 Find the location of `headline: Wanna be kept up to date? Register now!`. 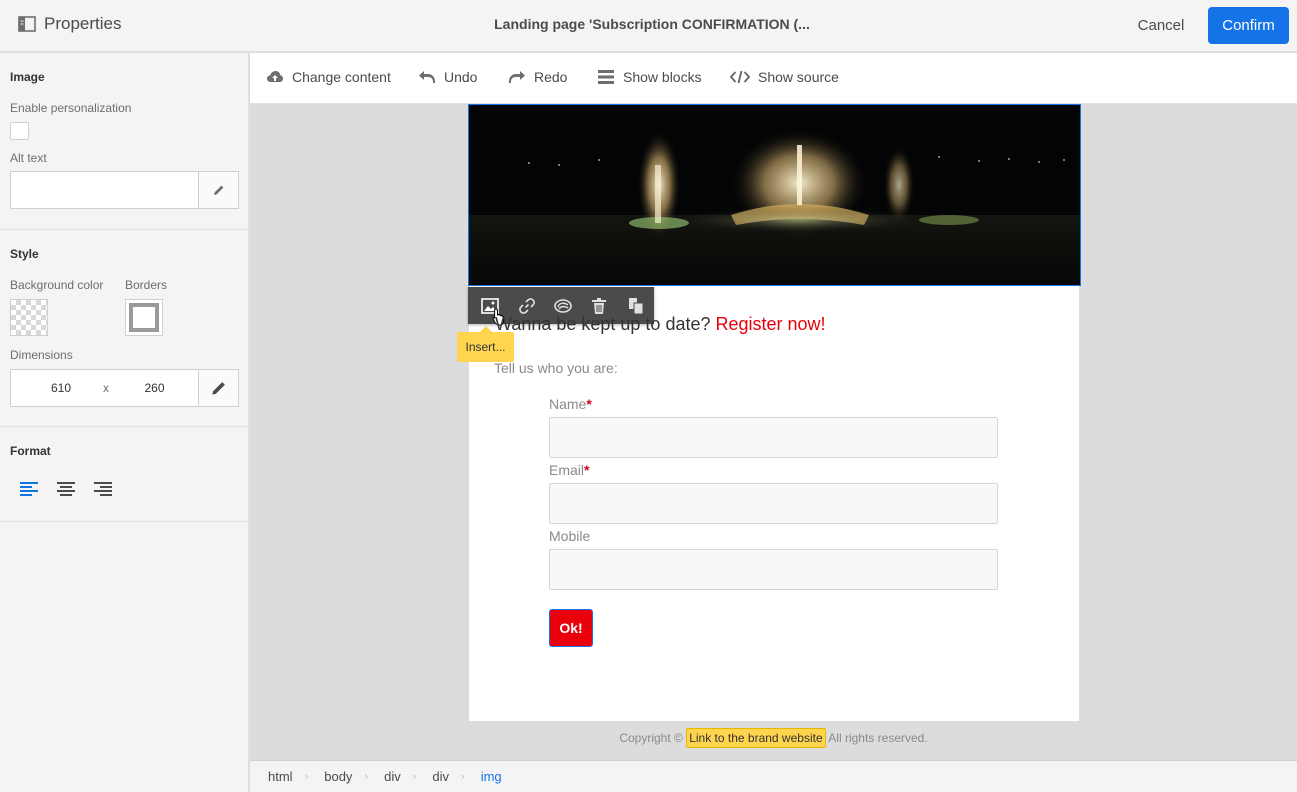

headline: Wanna be kept up to date? Register now! is located at coordinates (660, 324).